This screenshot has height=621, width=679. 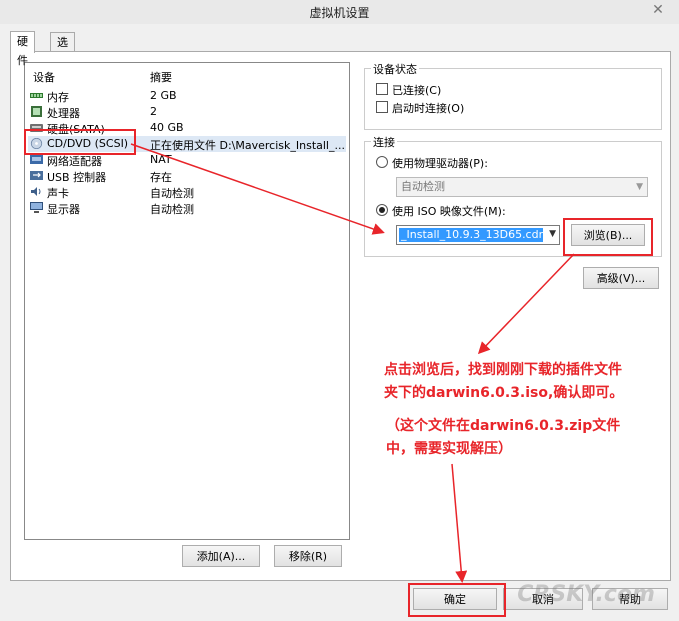 What do you see at coordinates (459, 523) in the screenshot?
I see `arrow-to-ok` at bounding box center [459, 523].